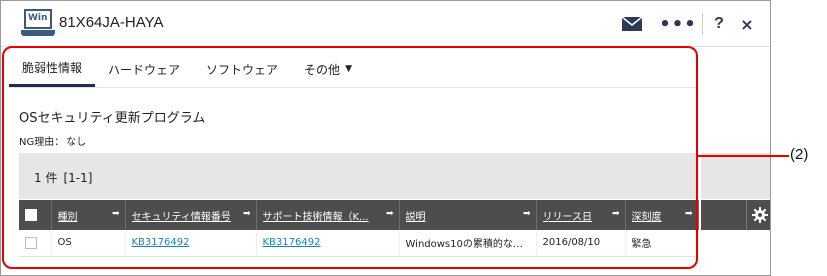  What do you see at coordinates (743, 156) in the screenshot?
I see `annotation-leader-line` at bounding box center [743, 156].